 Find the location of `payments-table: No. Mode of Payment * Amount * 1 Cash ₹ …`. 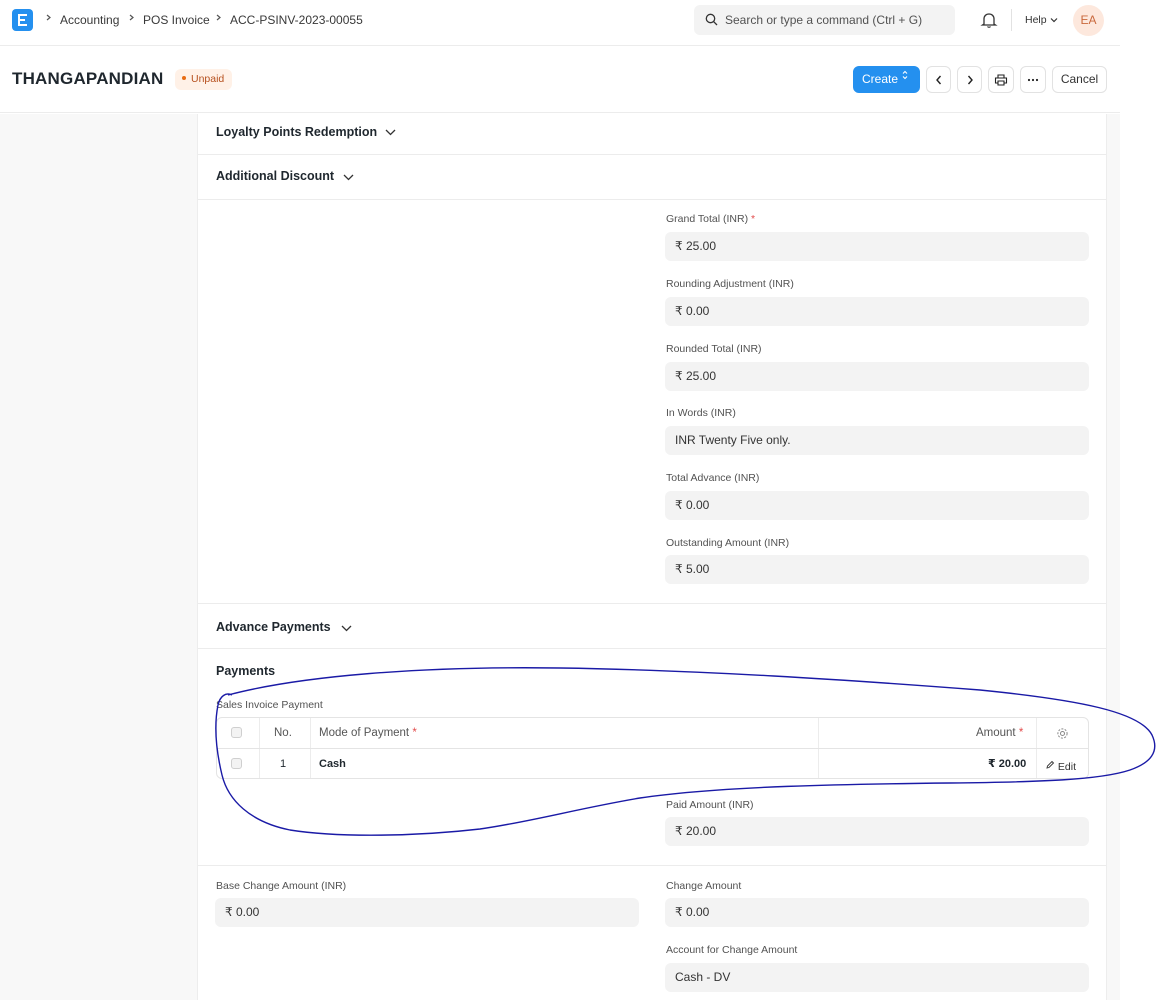

payments-table: No. Mode of Payment * Amount * 1 Cash ₹ … is located at coordinates (652, 748).